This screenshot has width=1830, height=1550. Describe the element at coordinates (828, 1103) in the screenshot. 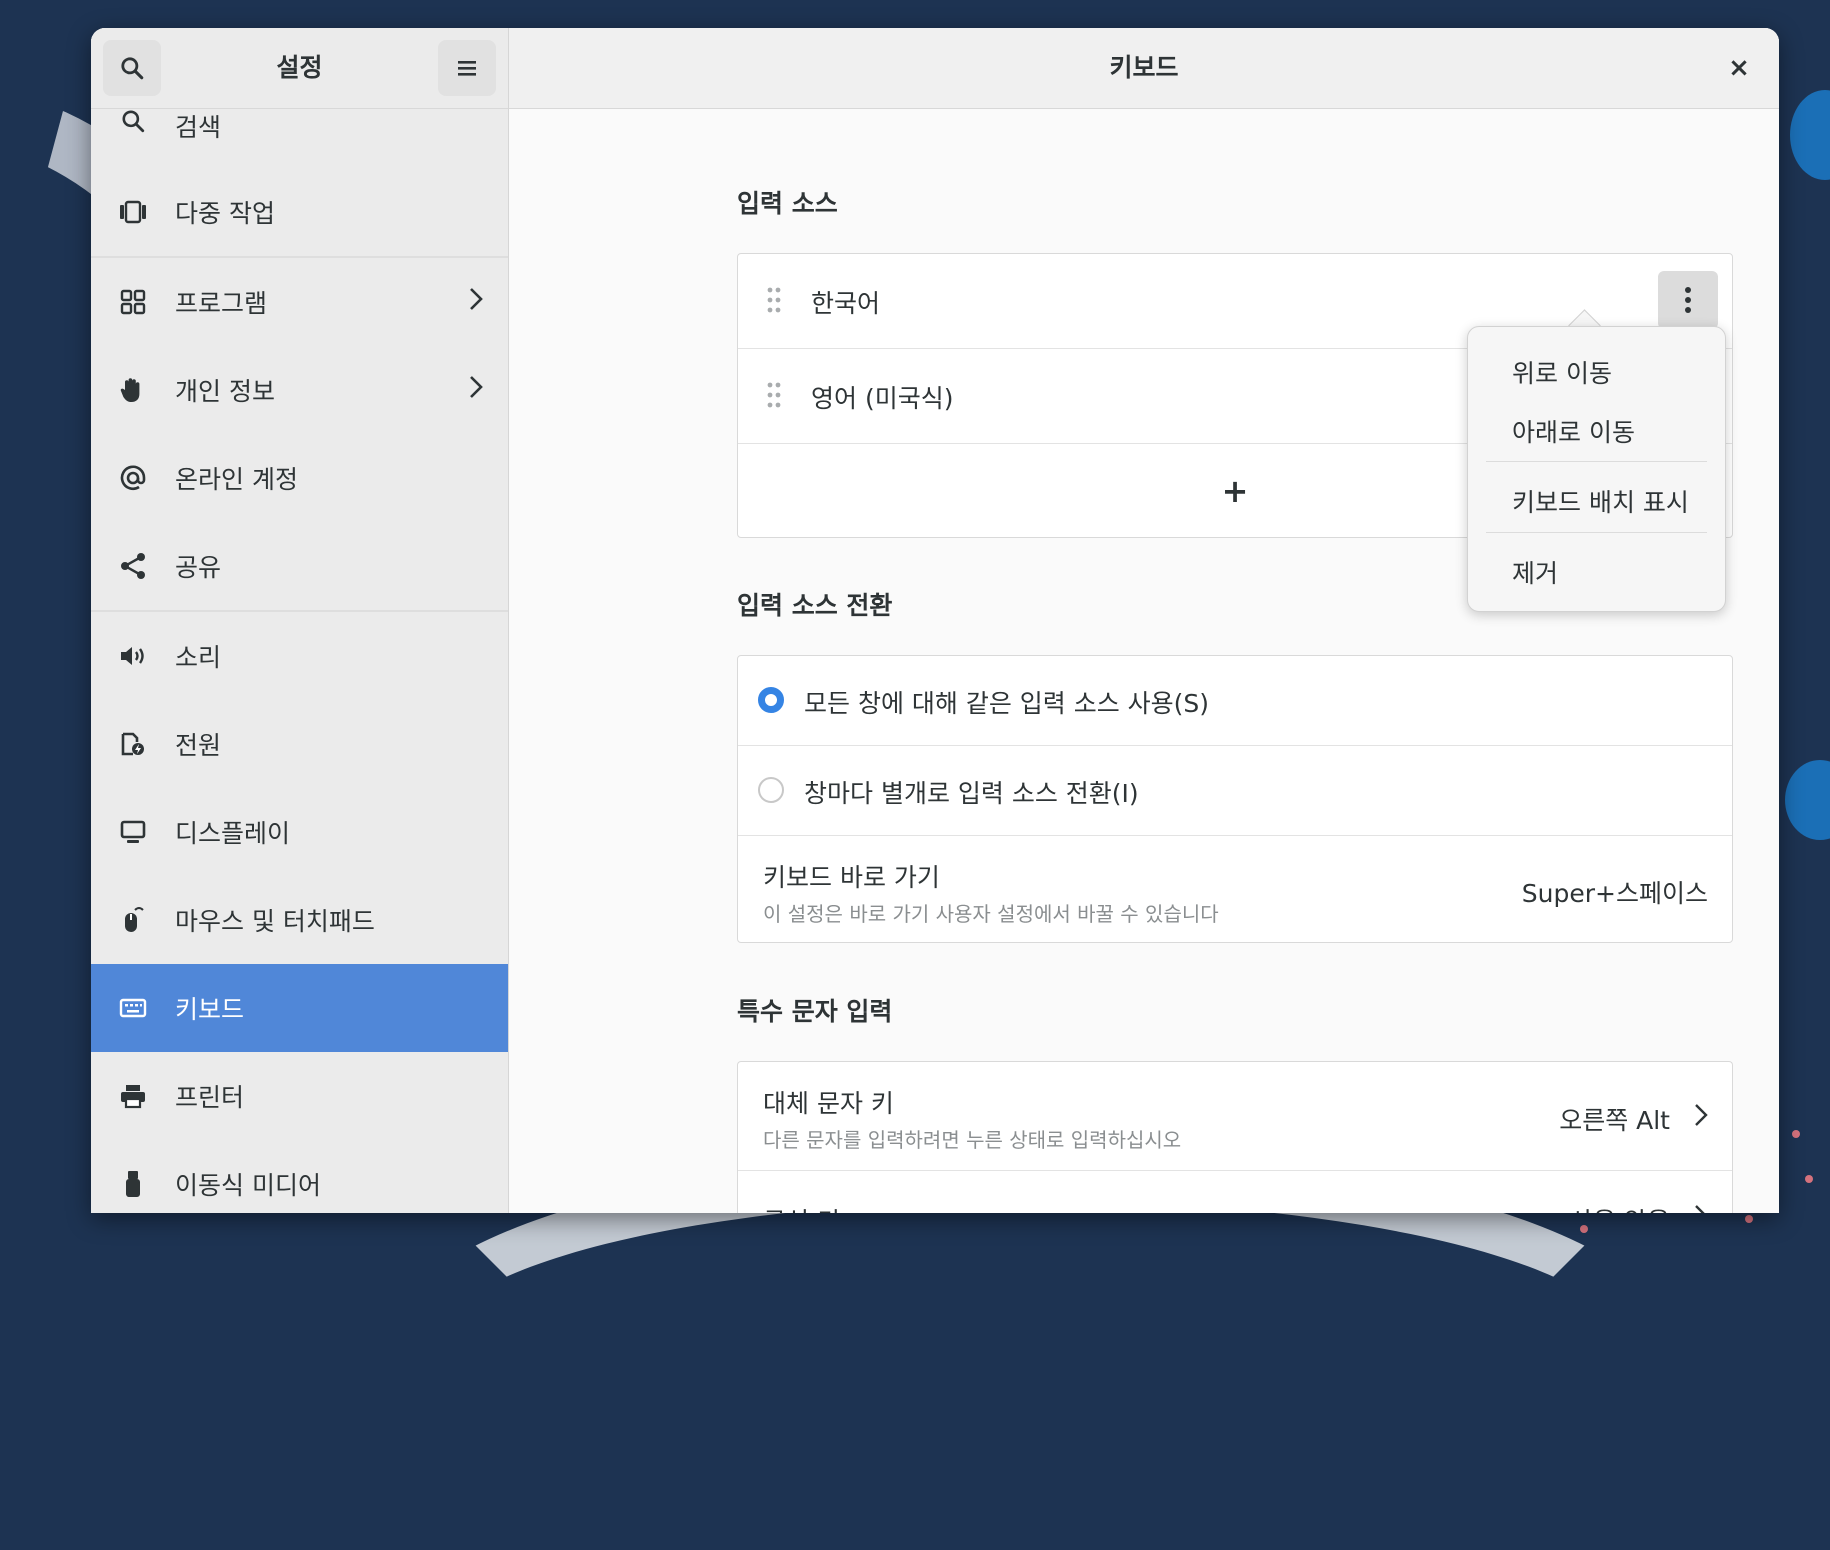

I see `alternate-chars-label: 대체 문자 키` at that location.